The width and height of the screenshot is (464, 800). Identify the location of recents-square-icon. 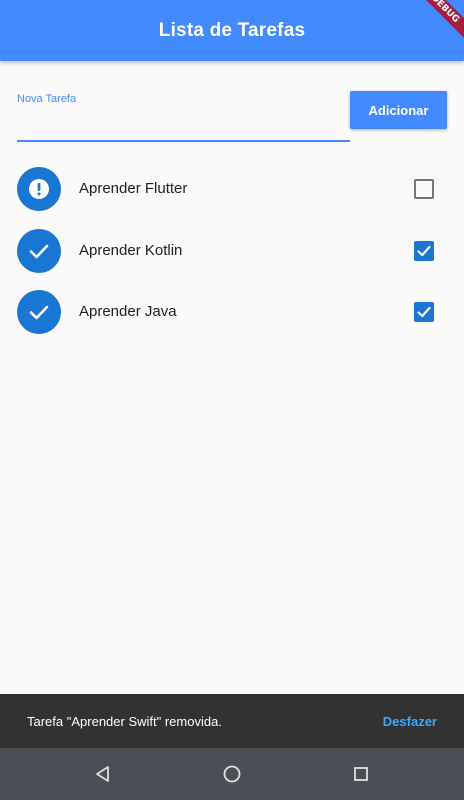
(361, 774).